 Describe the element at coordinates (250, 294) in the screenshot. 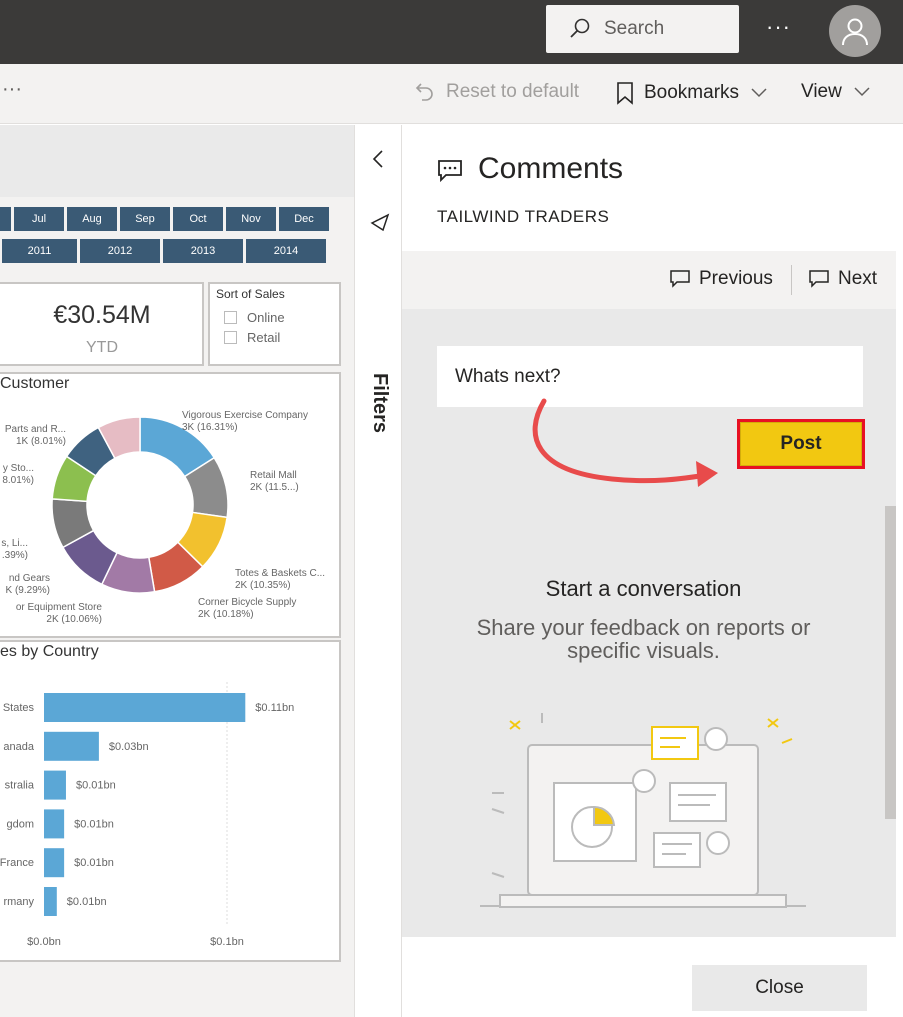

I see `sort-title: Sort of Sales` at that location.